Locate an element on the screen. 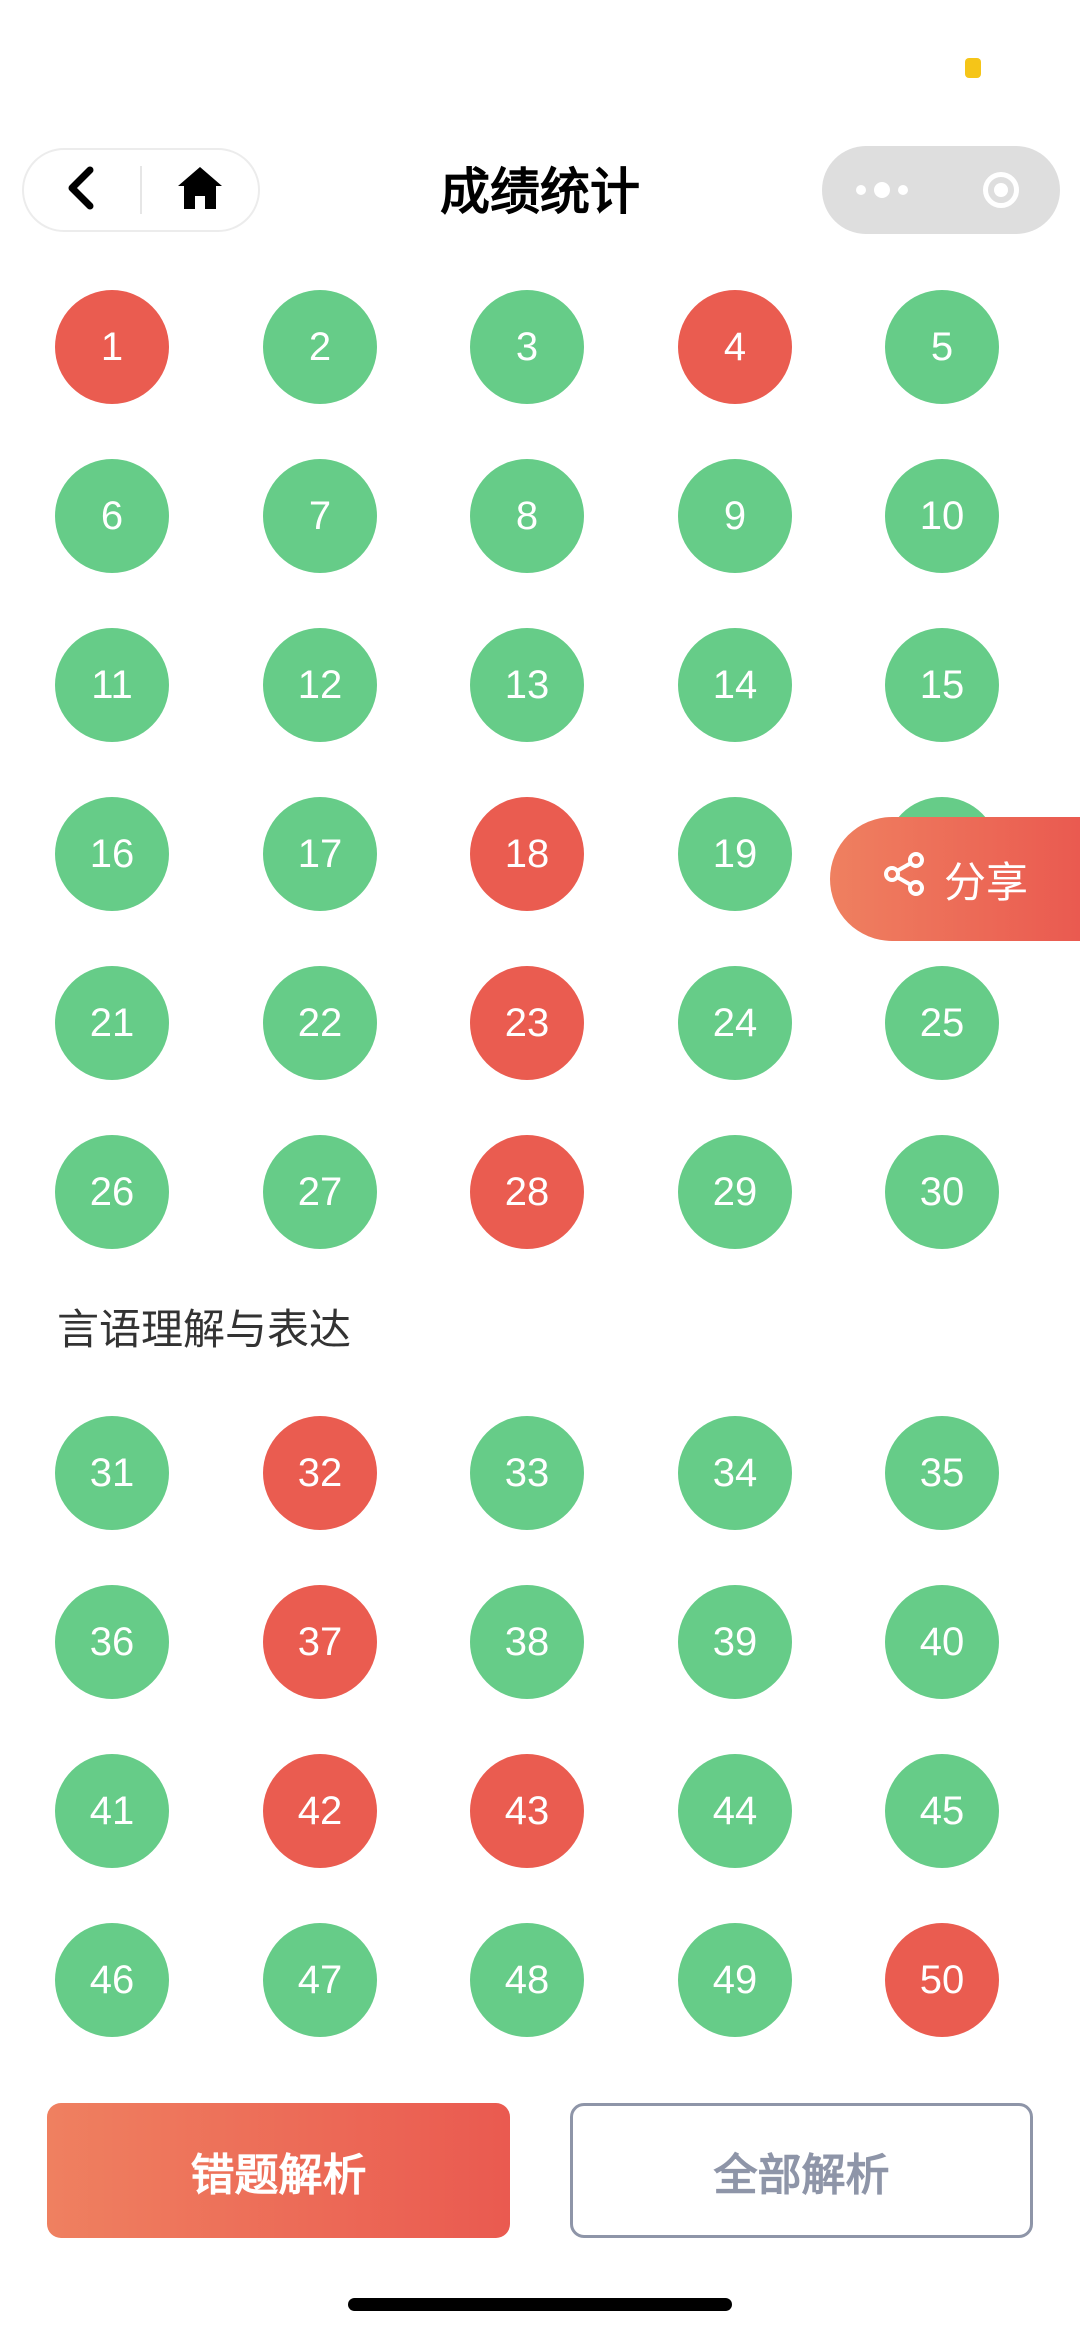 The height and width of the screenshot is (2337, 1080). question-number-44: 44 is located at coordinates (735, 1811).